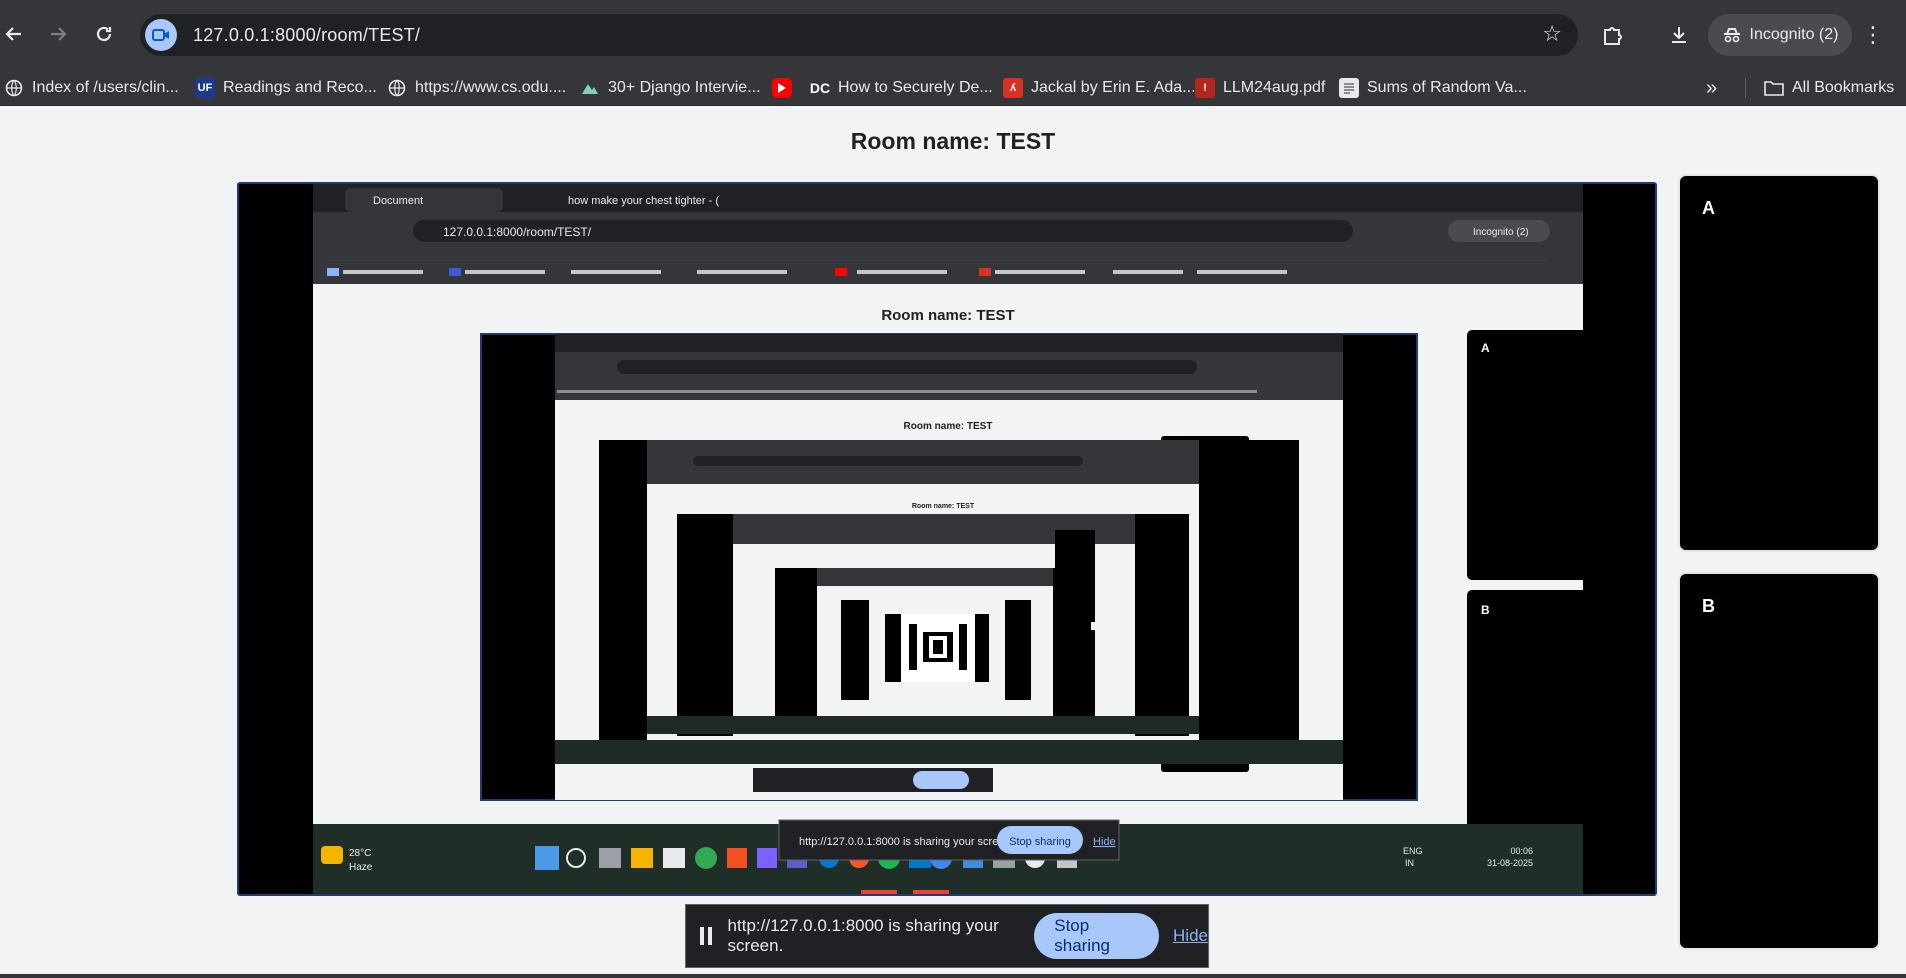 The width and height of the screenshot is (1906, 978). I want to click on forward-arrow-icon, so click(59, 34).